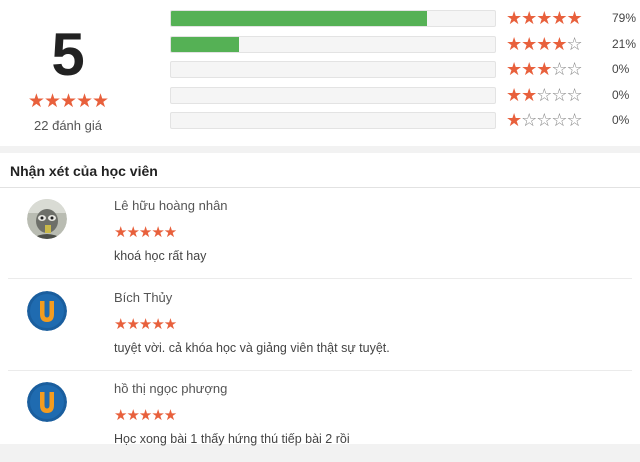  I want to click on empty-stars: ☆☆☆, so click(559, 95).